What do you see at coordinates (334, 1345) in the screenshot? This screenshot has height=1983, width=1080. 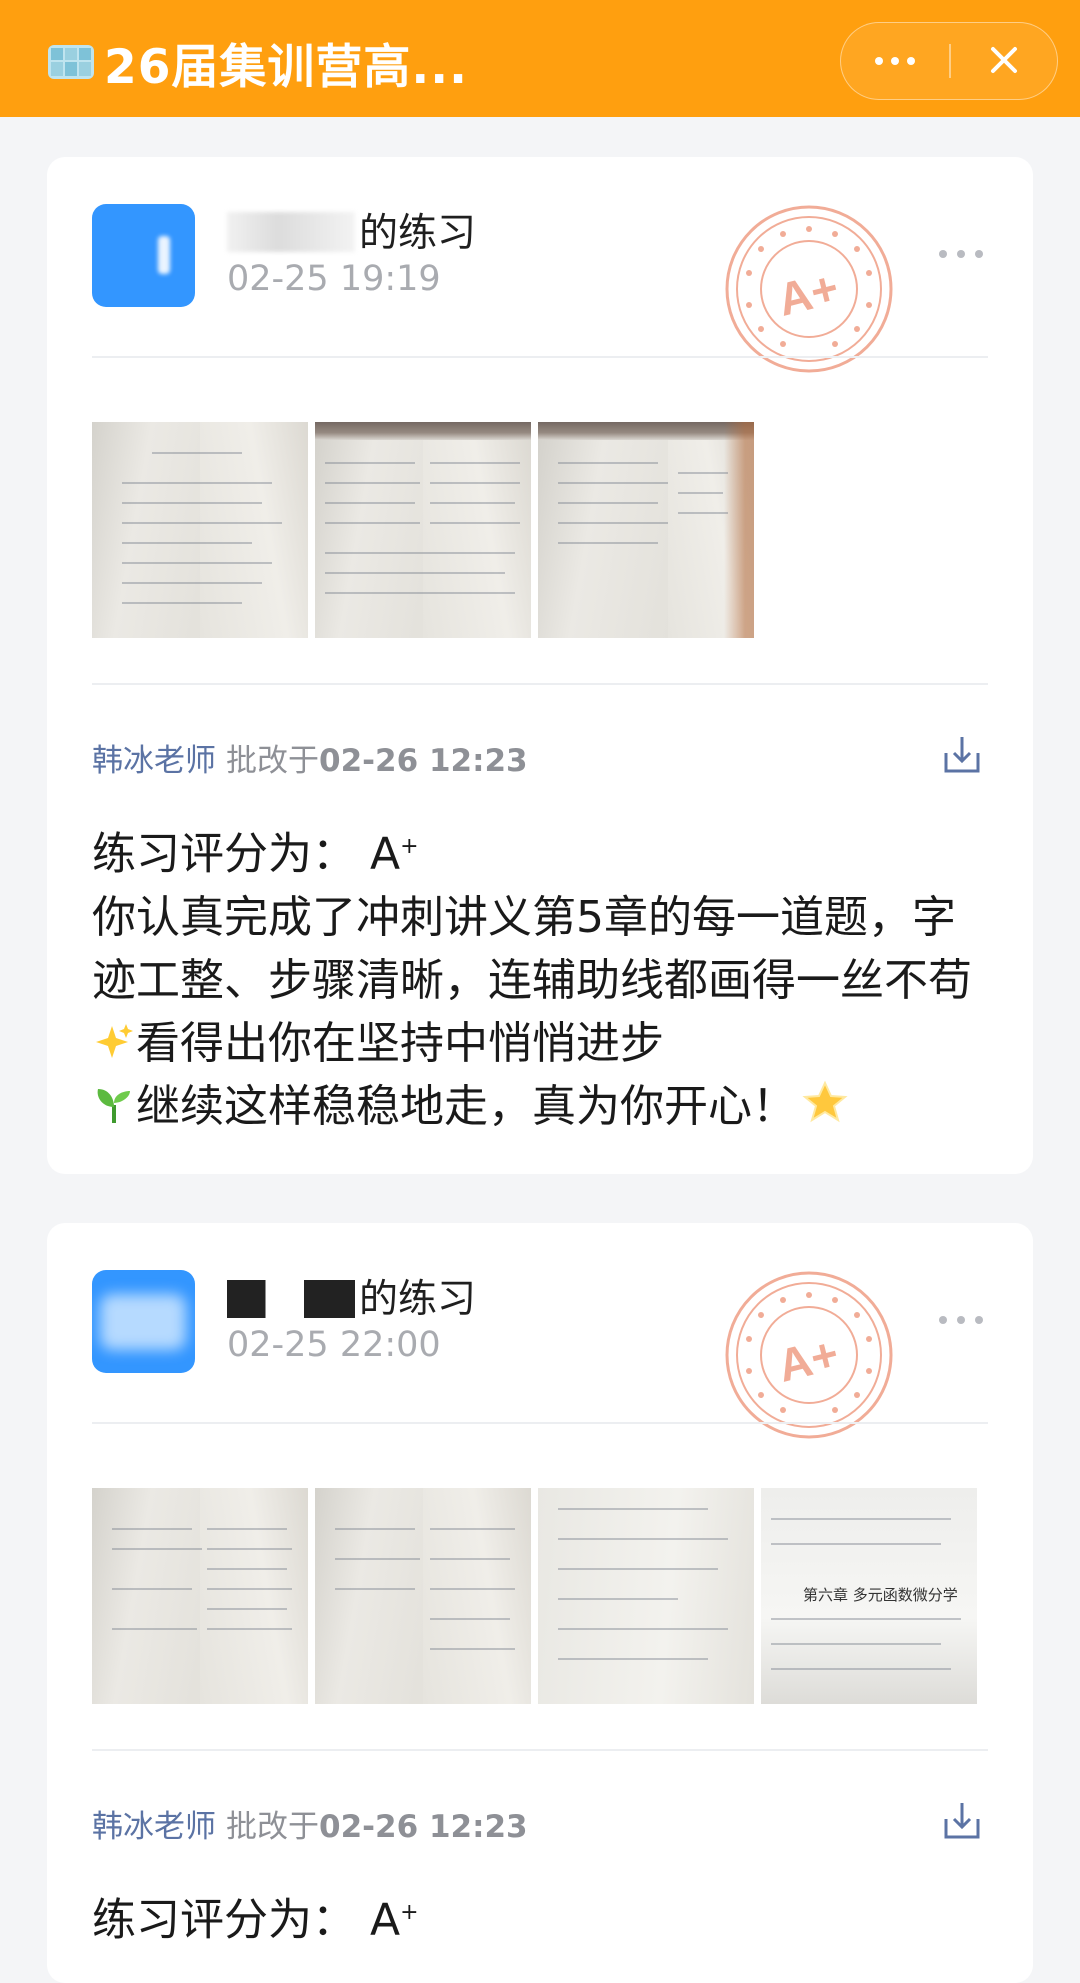 I see `task-time: 02-25 22:00` at bounding box center [334, 1345].